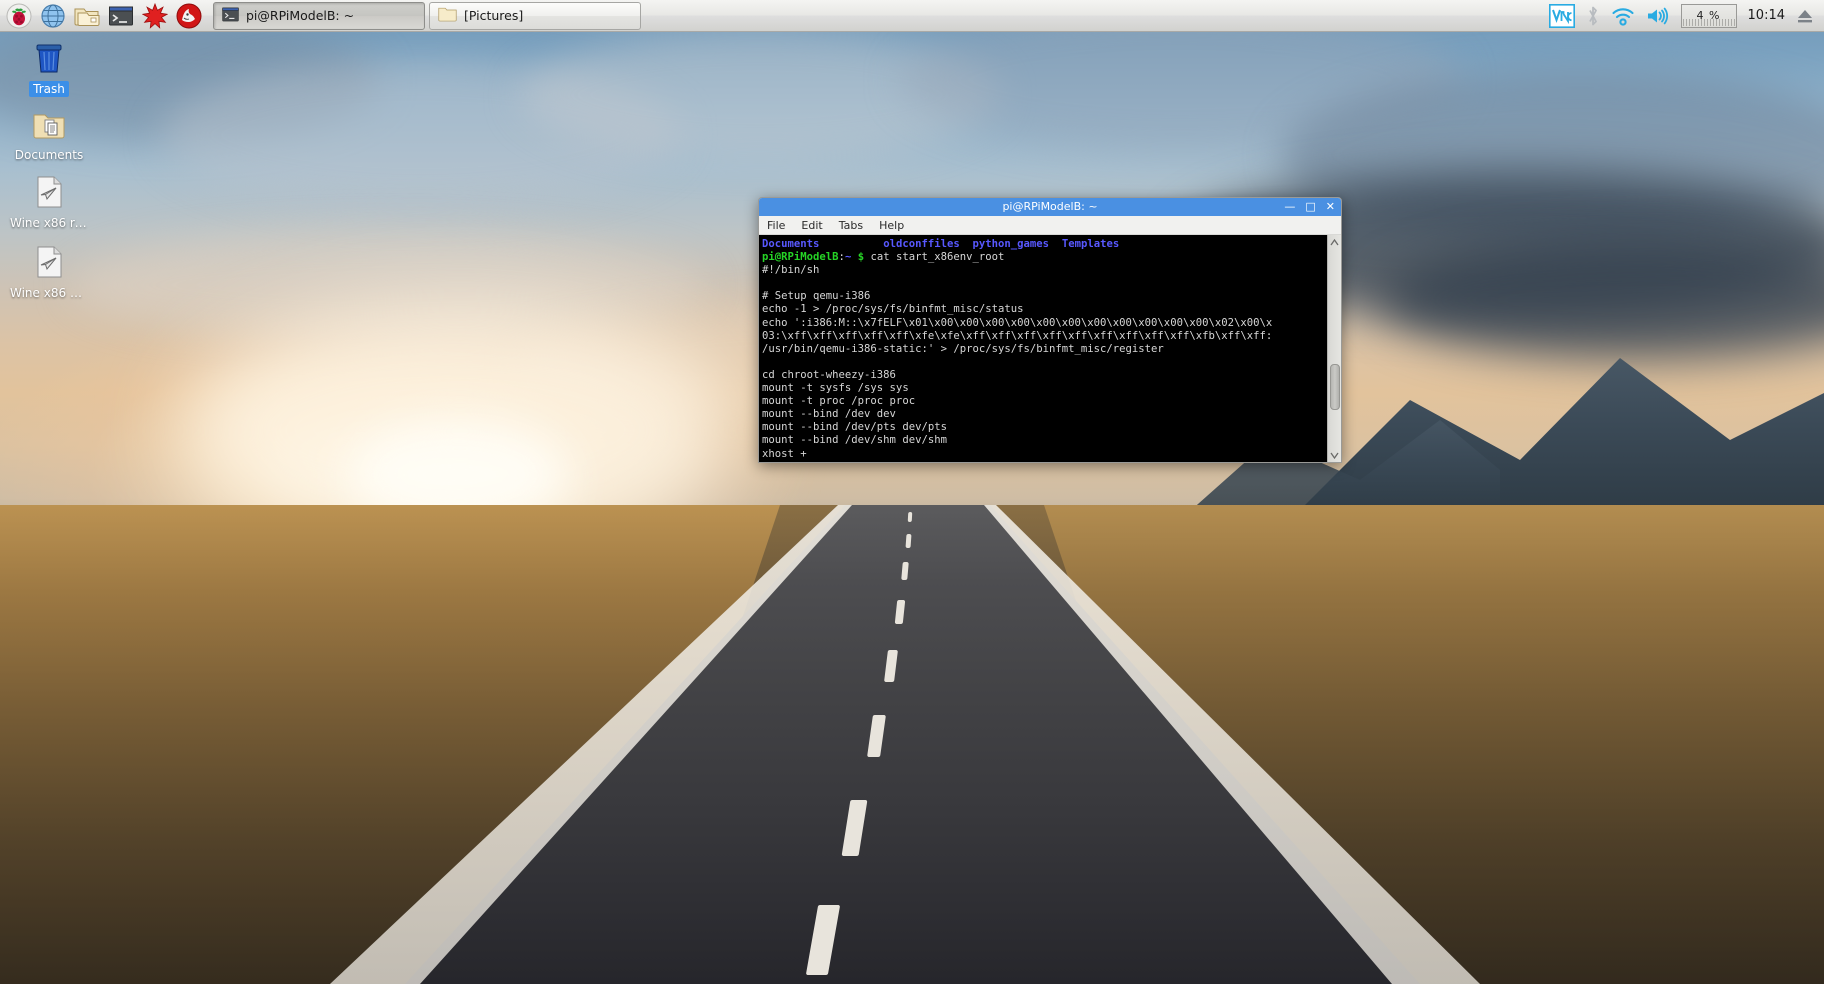 This screenshot has height=984, width=1824. Describe the element at coordinates (1050, 225) in the screenshot. I see `terminal-menubar: File Edit Tabs Help` at that location.